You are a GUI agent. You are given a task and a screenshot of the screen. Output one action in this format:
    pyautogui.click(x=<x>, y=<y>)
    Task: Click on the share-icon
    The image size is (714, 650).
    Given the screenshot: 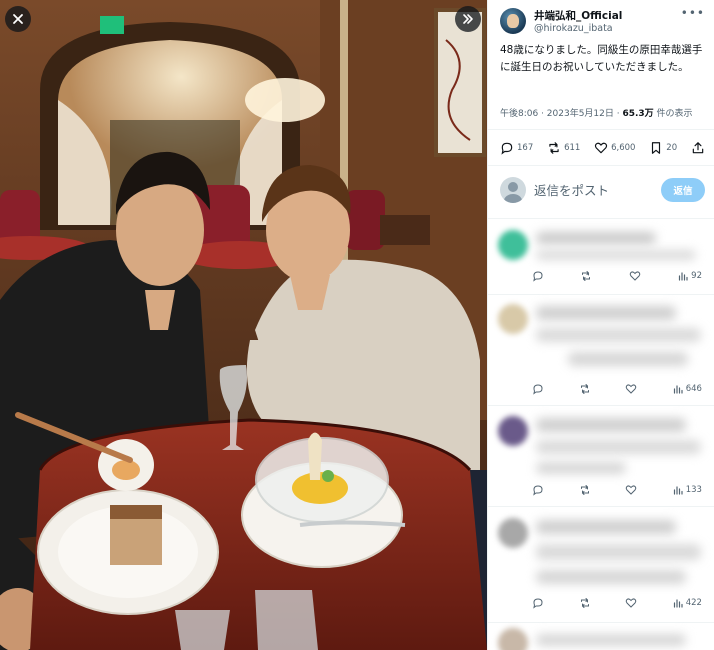 What is the action you would take?
    pyautogui.click(x=698, y=148)
    